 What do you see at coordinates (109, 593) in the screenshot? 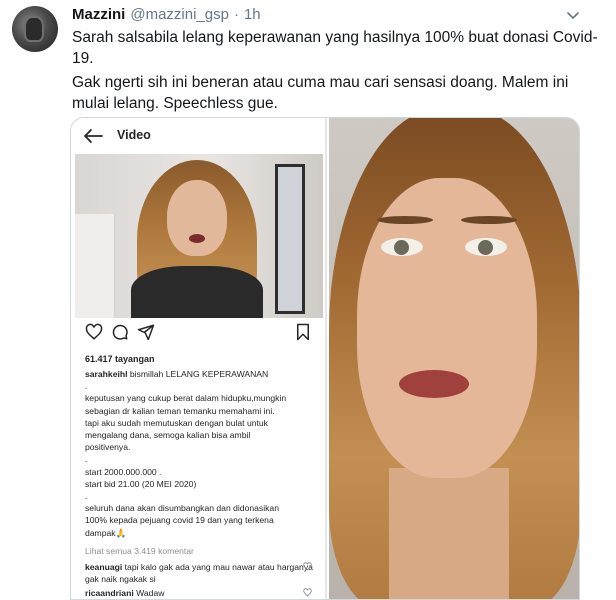
I see `comment-username: ricaandriani` at bounding box center [109, 593].